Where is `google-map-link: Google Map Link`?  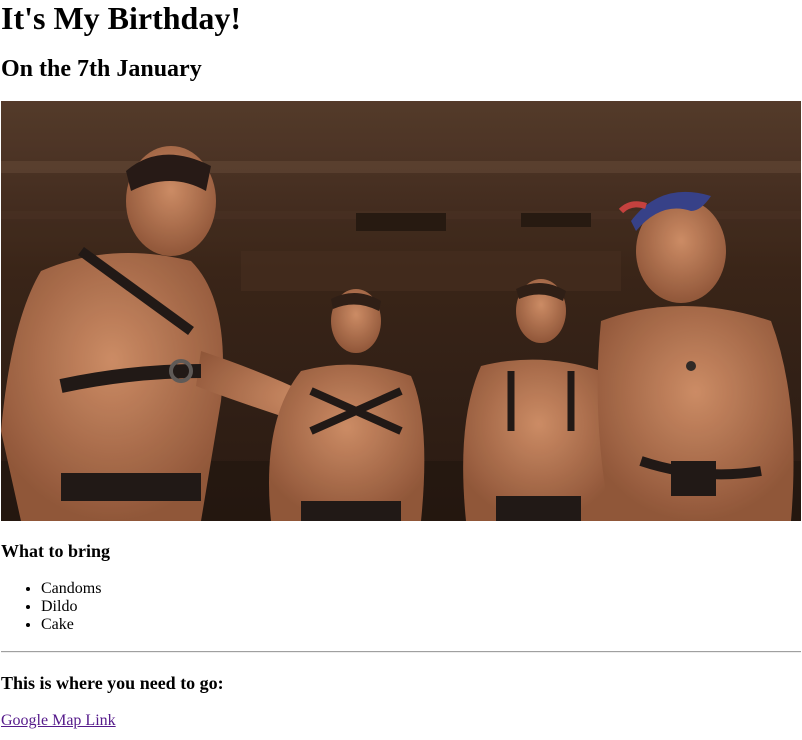
google-map-link: Google Map Link is located at coordinates (58, 721).